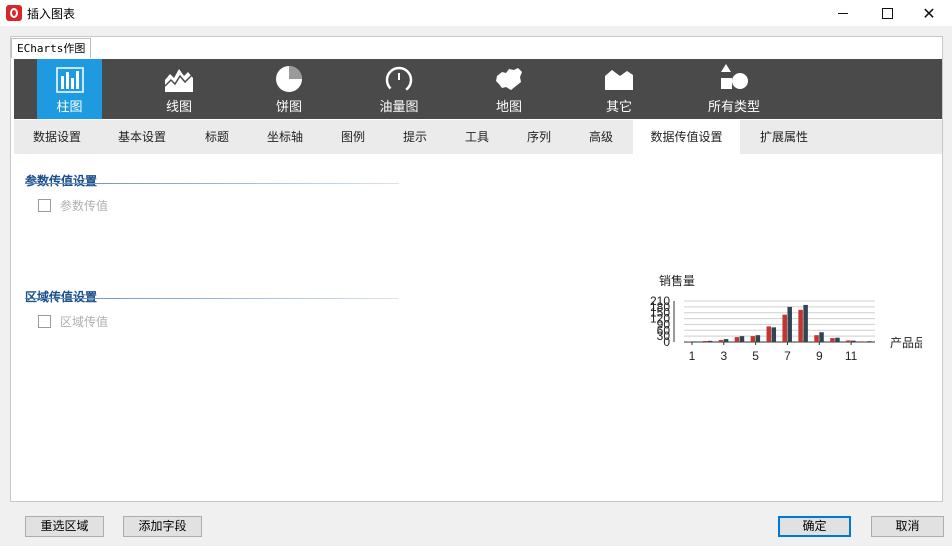  I want to click on tab-basic-settings: 基本设置, so click(142, 137).